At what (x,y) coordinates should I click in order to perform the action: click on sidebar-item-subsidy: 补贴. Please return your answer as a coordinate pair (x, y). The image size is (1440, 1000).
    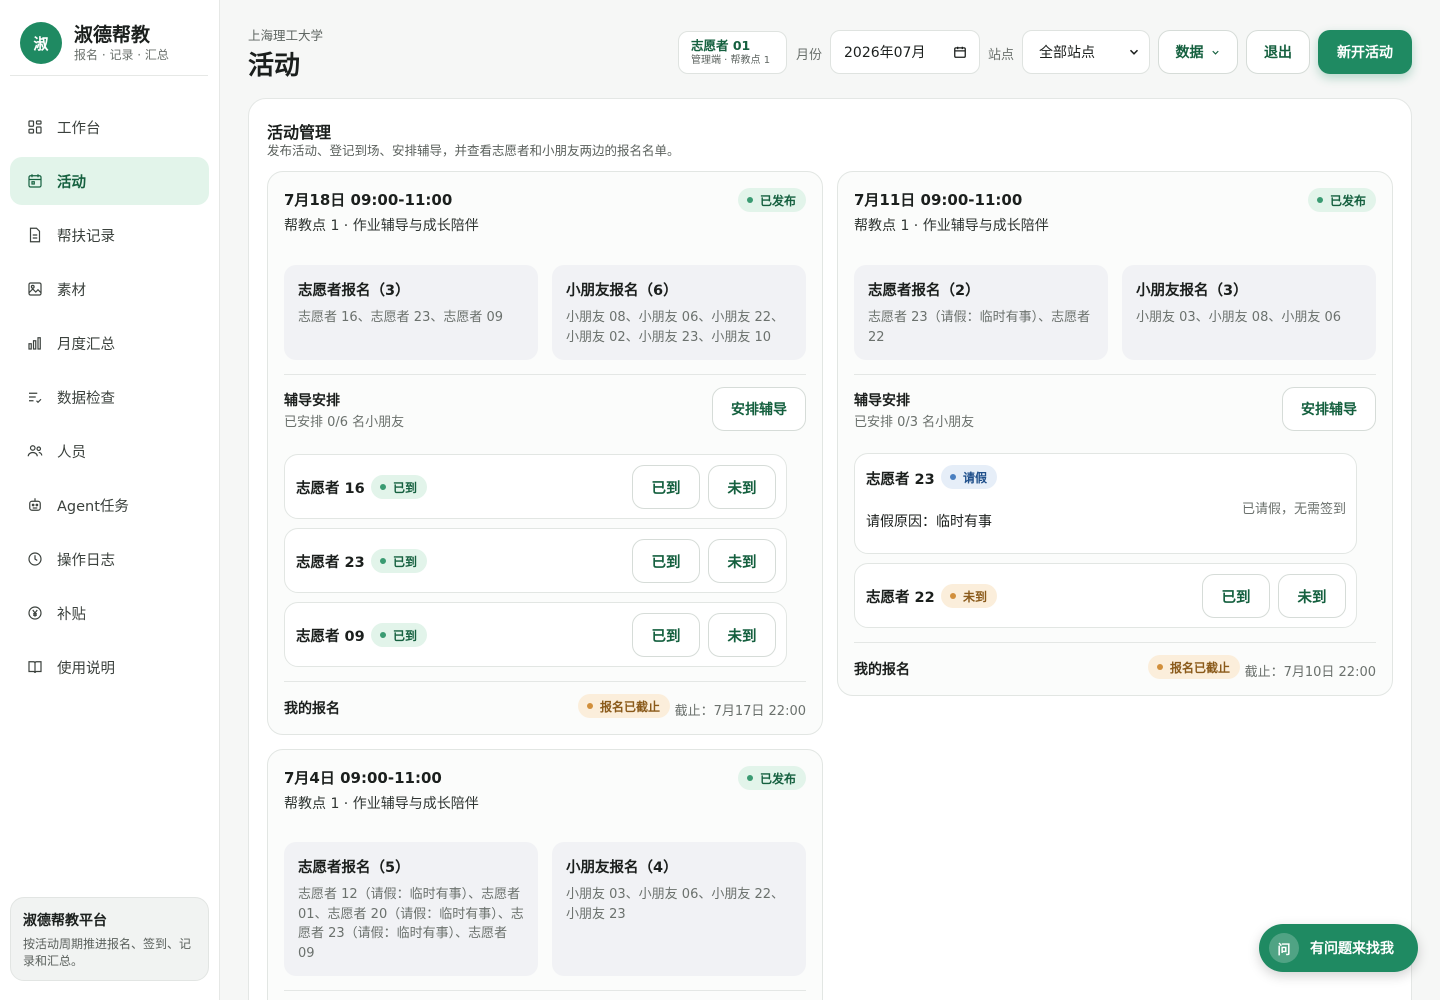
    Looking at the image, I should click on (109, 613).